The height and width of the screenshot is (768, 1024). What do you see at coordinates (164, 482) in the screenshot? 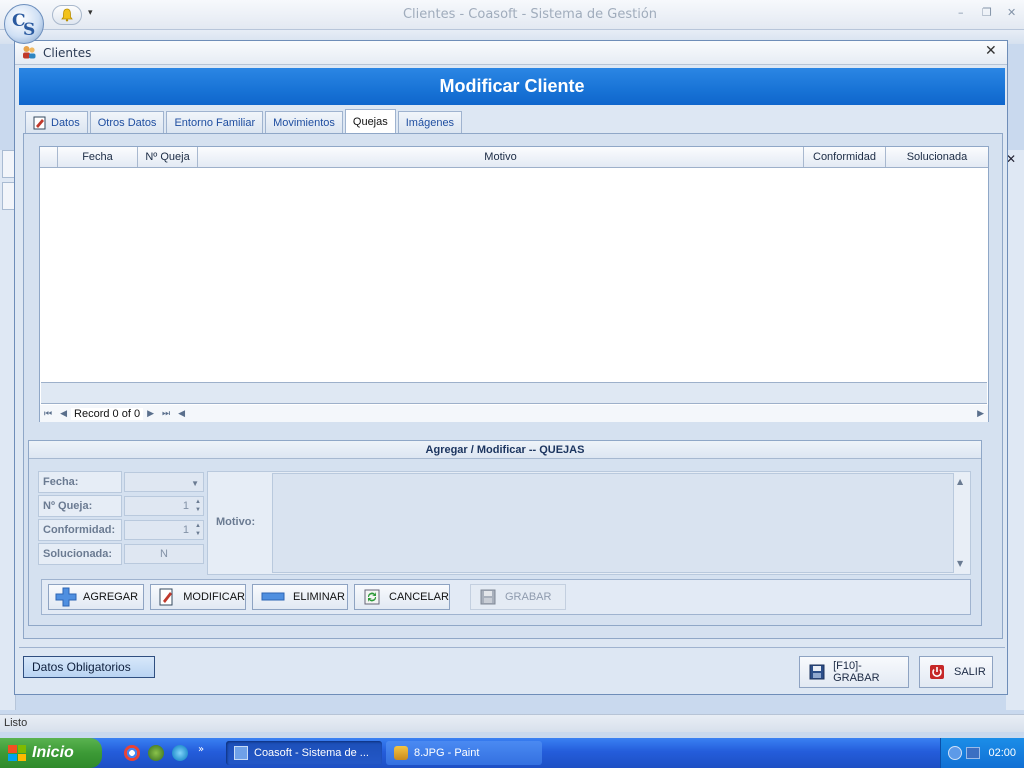
I see `fecha-input: ▼` at bounding box center [164, 482].